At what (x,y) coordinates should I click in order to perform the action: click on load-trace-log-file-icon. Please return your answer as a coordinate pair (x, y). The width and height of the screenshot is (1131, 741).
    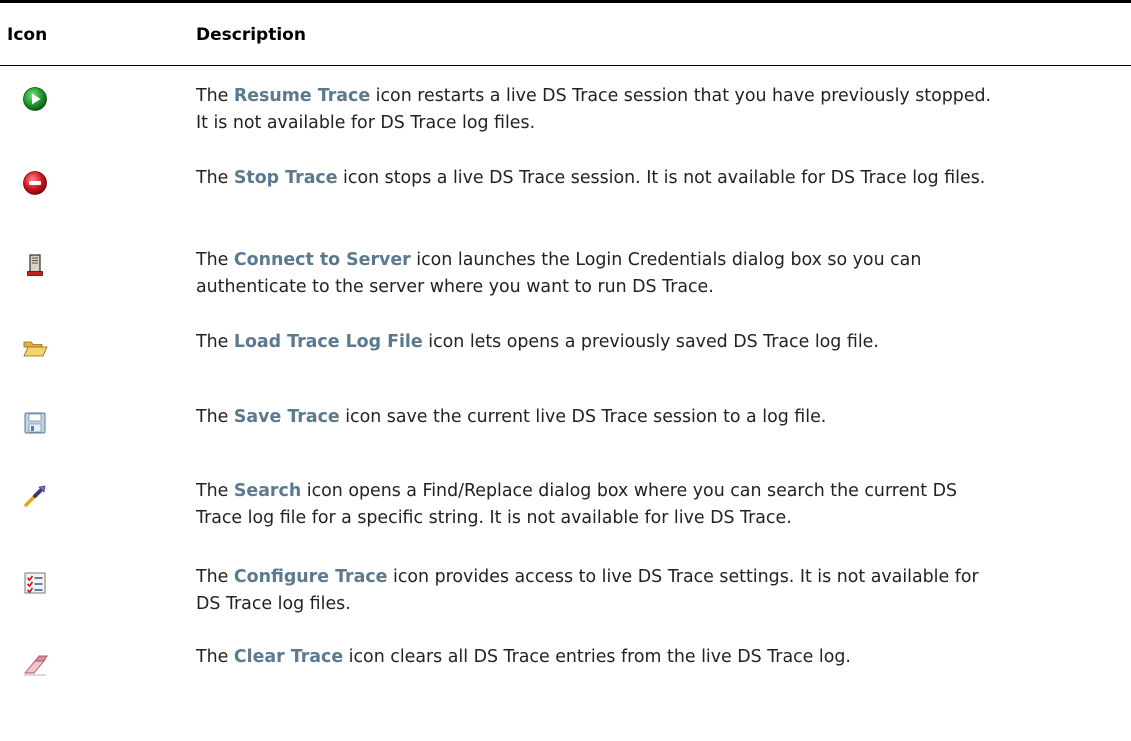
    Looking at the image, I should click on (35, 348).